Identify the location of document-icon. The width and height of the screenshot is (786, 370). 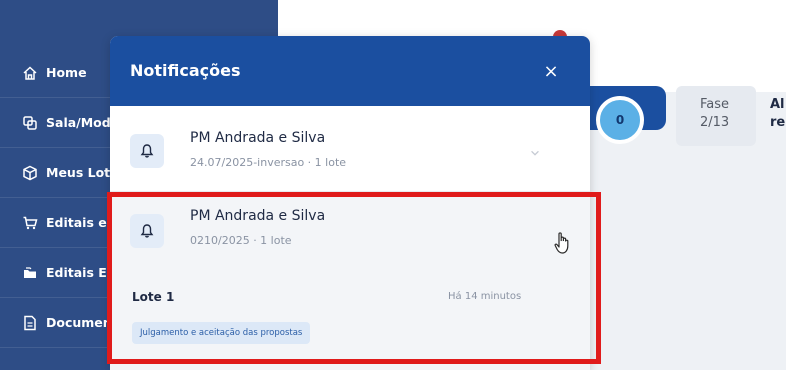
(30, 323).